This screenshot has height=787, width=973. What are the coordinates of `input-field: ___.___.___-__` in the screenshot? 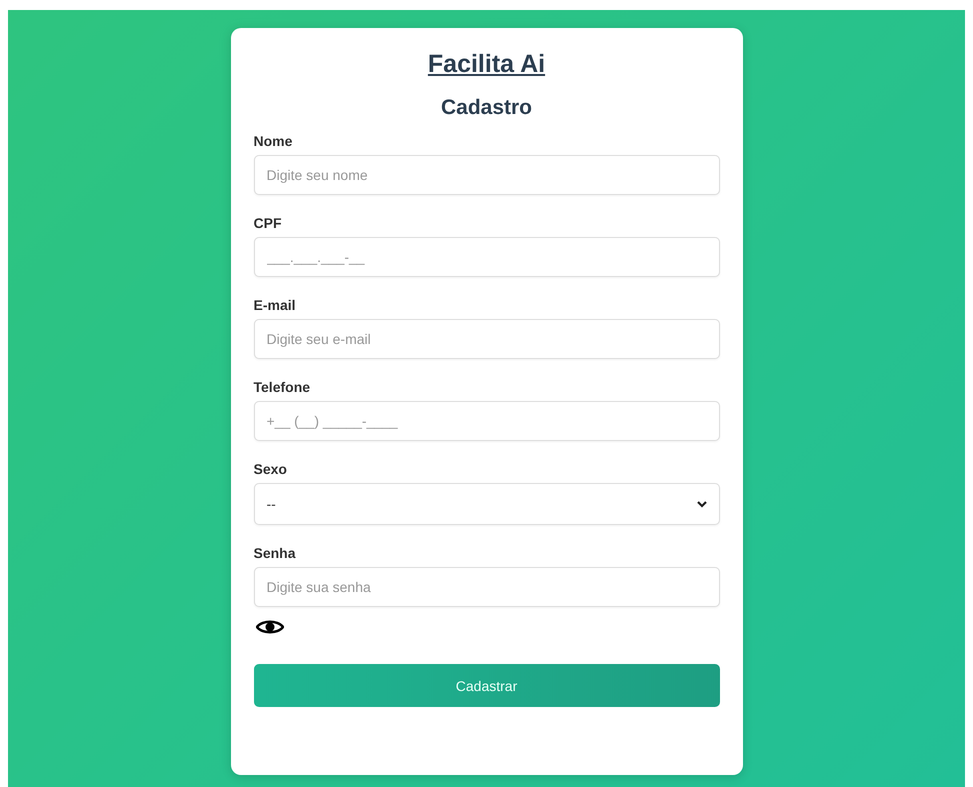 It's located at (487, 257).